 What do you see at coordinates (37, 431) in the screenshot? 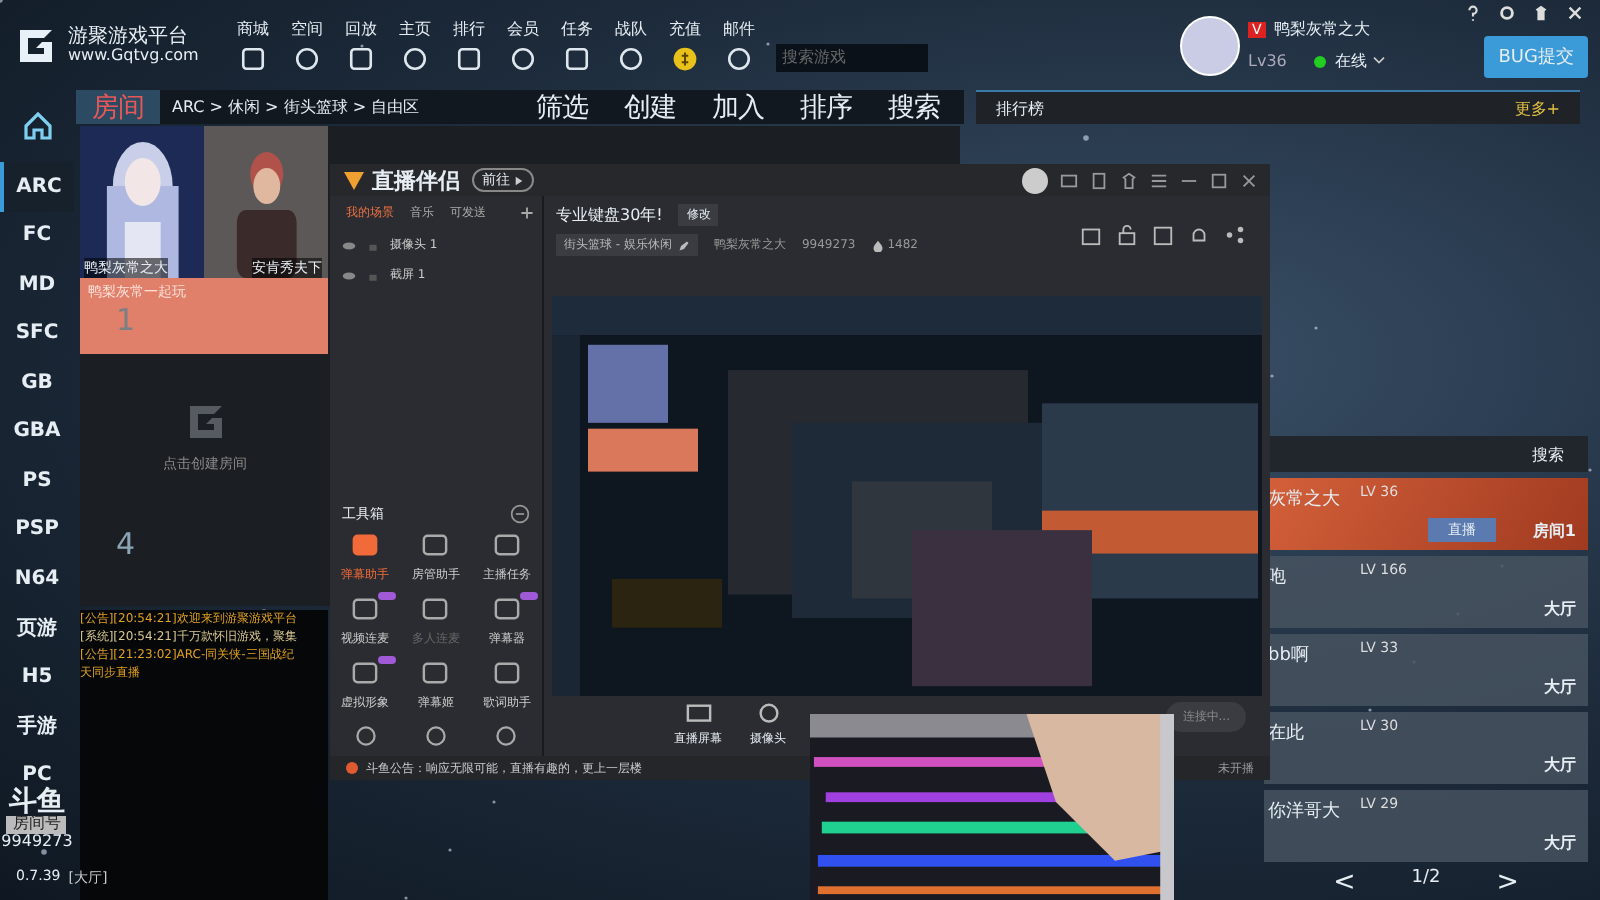
I see `platform-tab: GBA` at bounding box center [37, 431].